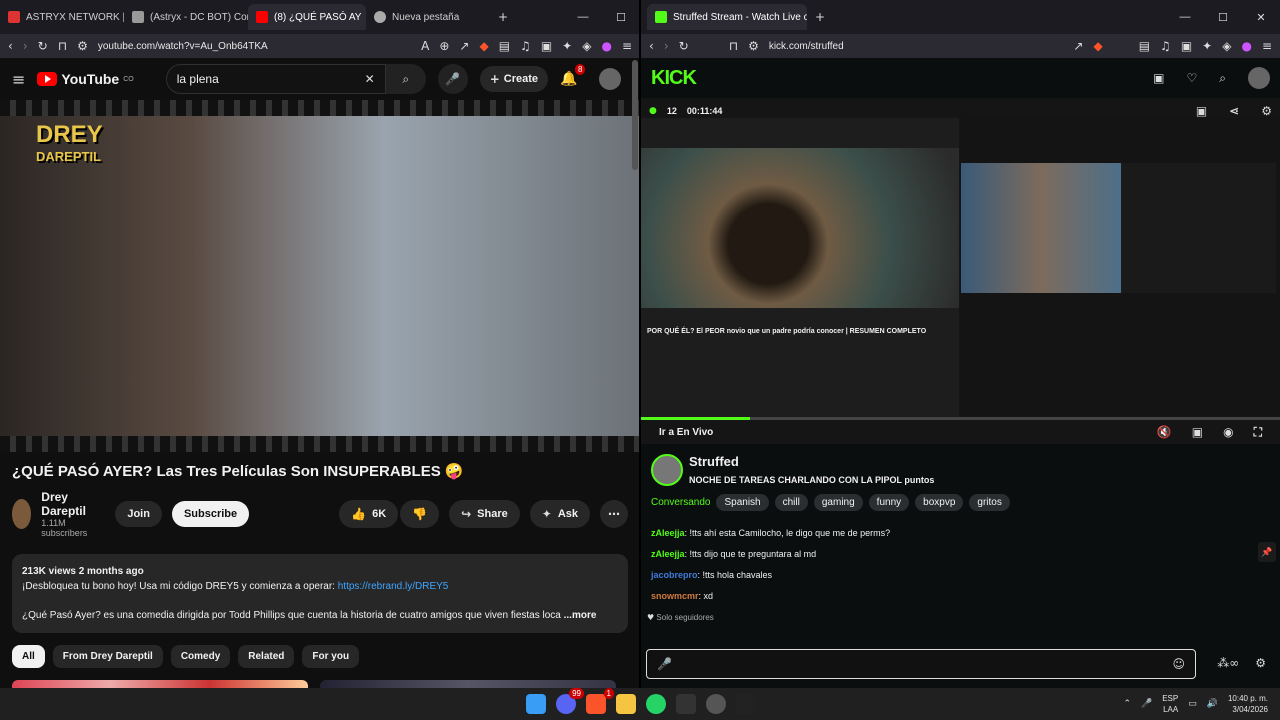  I want to click on more-actions-button: ⋯, so click(614, 514).